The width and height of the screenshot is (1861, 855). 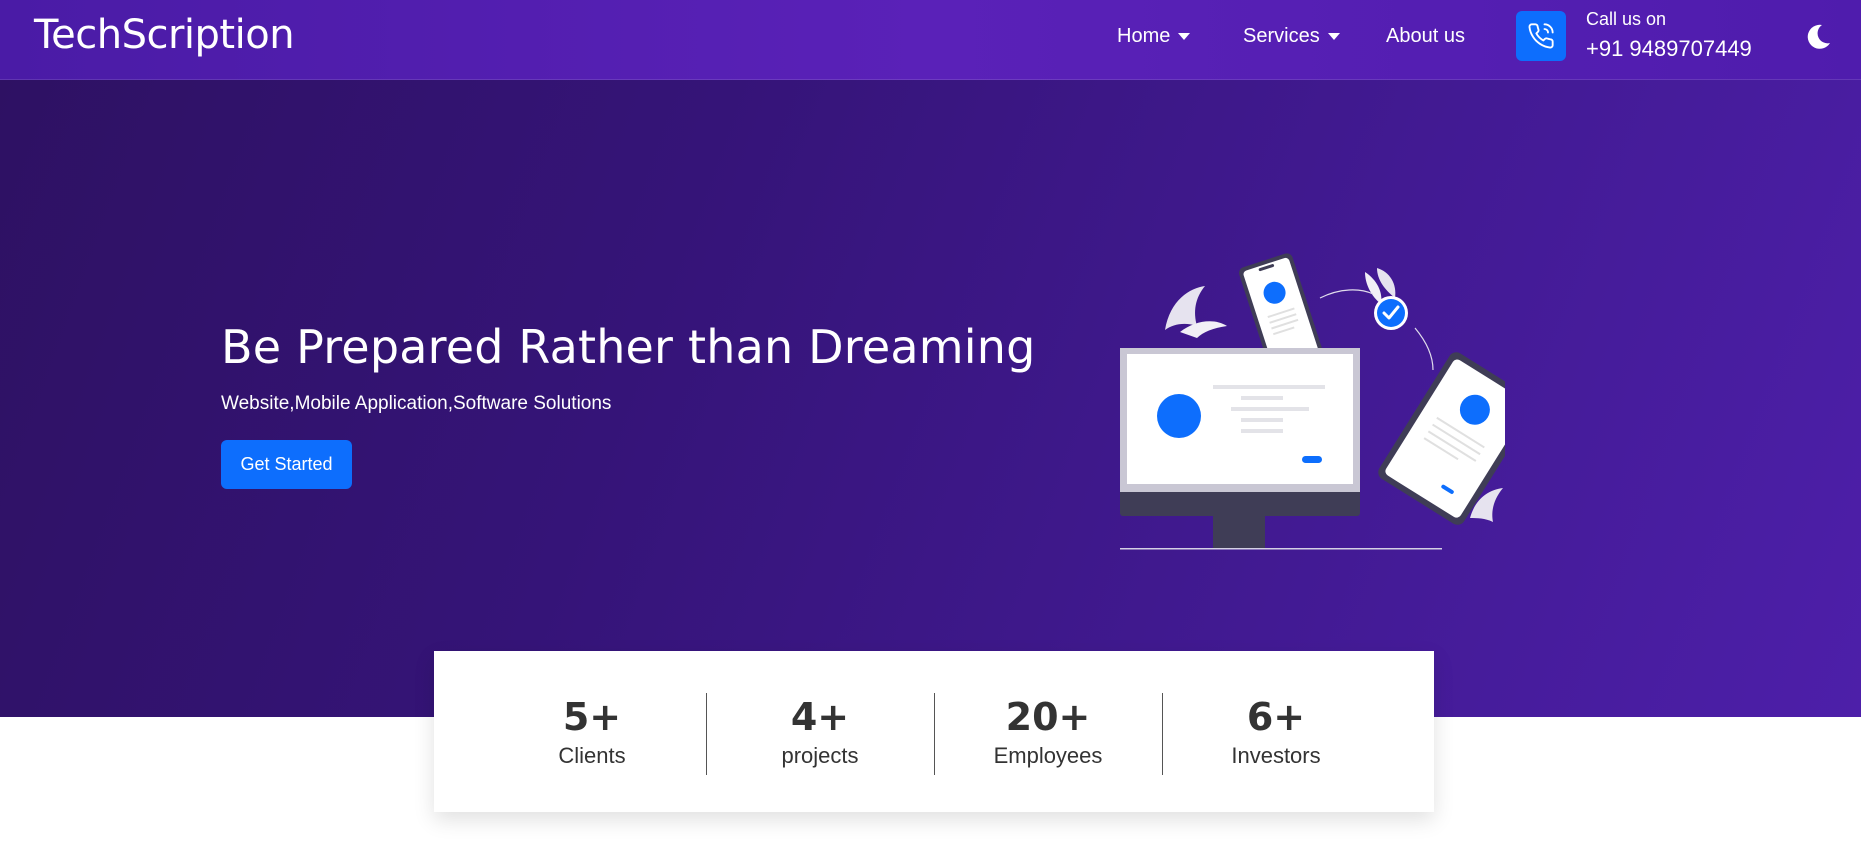 I want to click on nav-about-label: About us, so click(x=1425, y=36).